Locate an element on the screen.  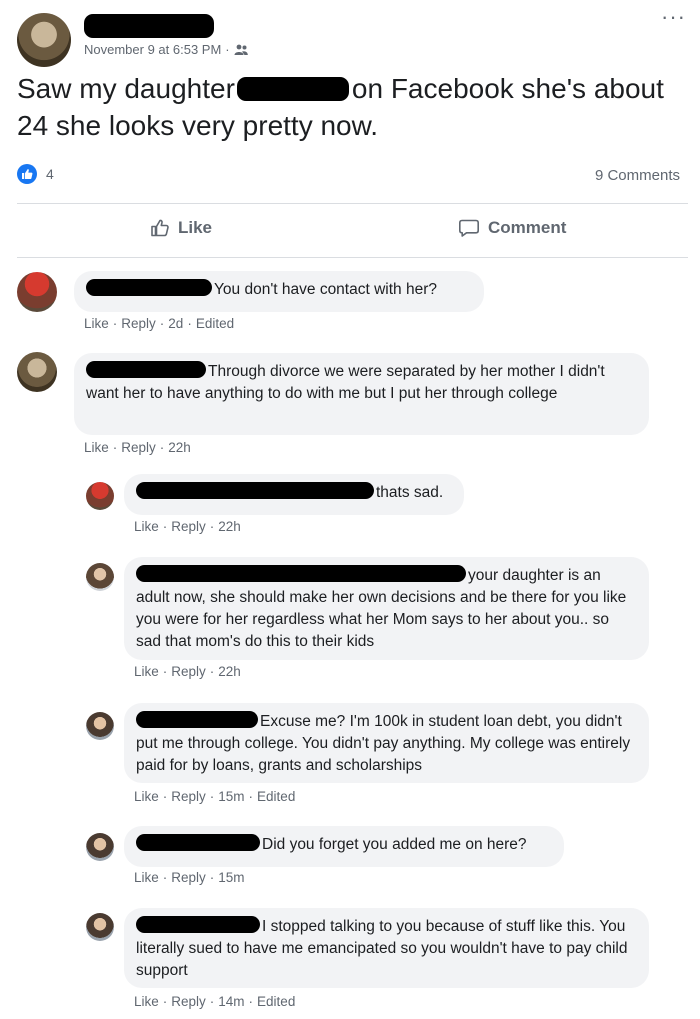
comment-button-label: Comment is located at coordinates (527, 227).